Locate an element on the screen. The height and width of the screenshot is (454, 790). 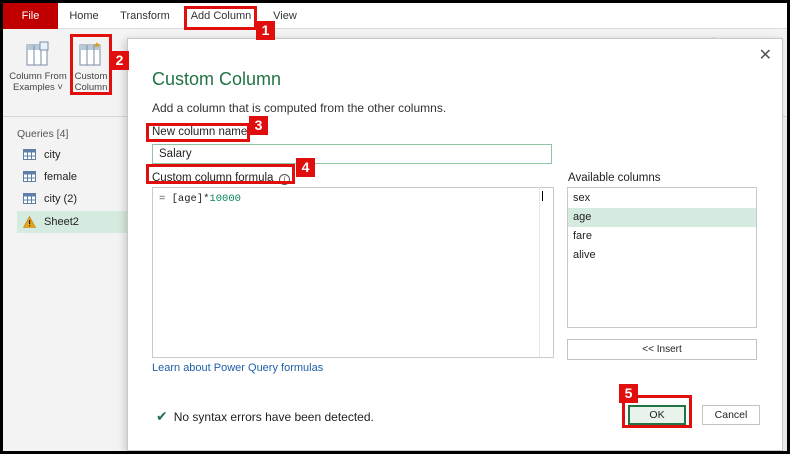
custom-column-label-2: Column is located at coordinates (91, 87).